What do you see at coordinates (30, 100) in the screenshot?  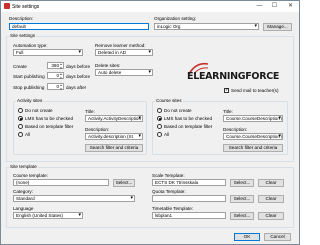 I see `activity-sites-label: Activity sites` at bounding box center [30, 100].